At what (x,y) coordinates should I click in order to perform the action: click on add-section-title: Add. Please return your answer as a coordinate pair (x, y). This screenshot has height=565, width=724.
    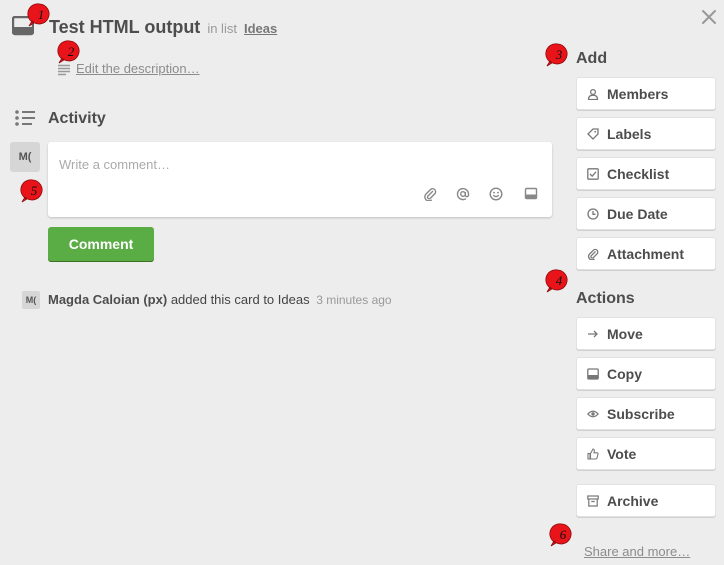
    Looking at the image, I should click on (592, 58).